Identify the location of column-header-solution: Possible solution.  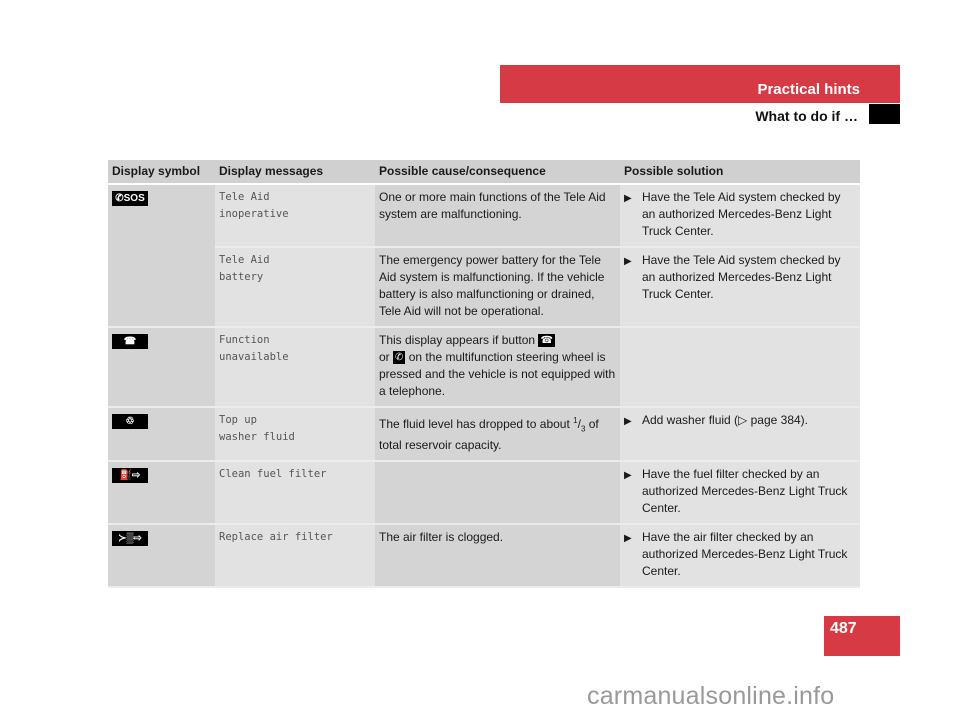
(740, 172).